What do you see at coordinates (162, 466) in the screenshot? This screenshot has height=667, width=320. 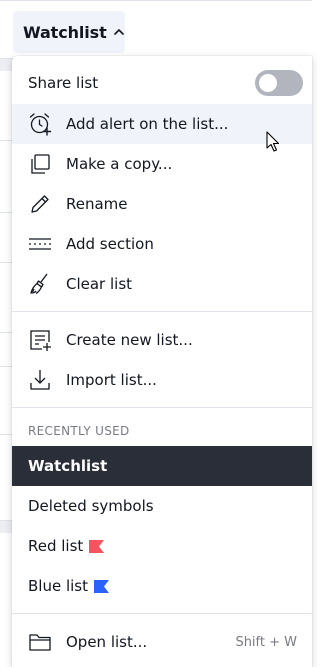 I see `recent-list-watchlist: Watchlist` at bounding box center [162, 466].